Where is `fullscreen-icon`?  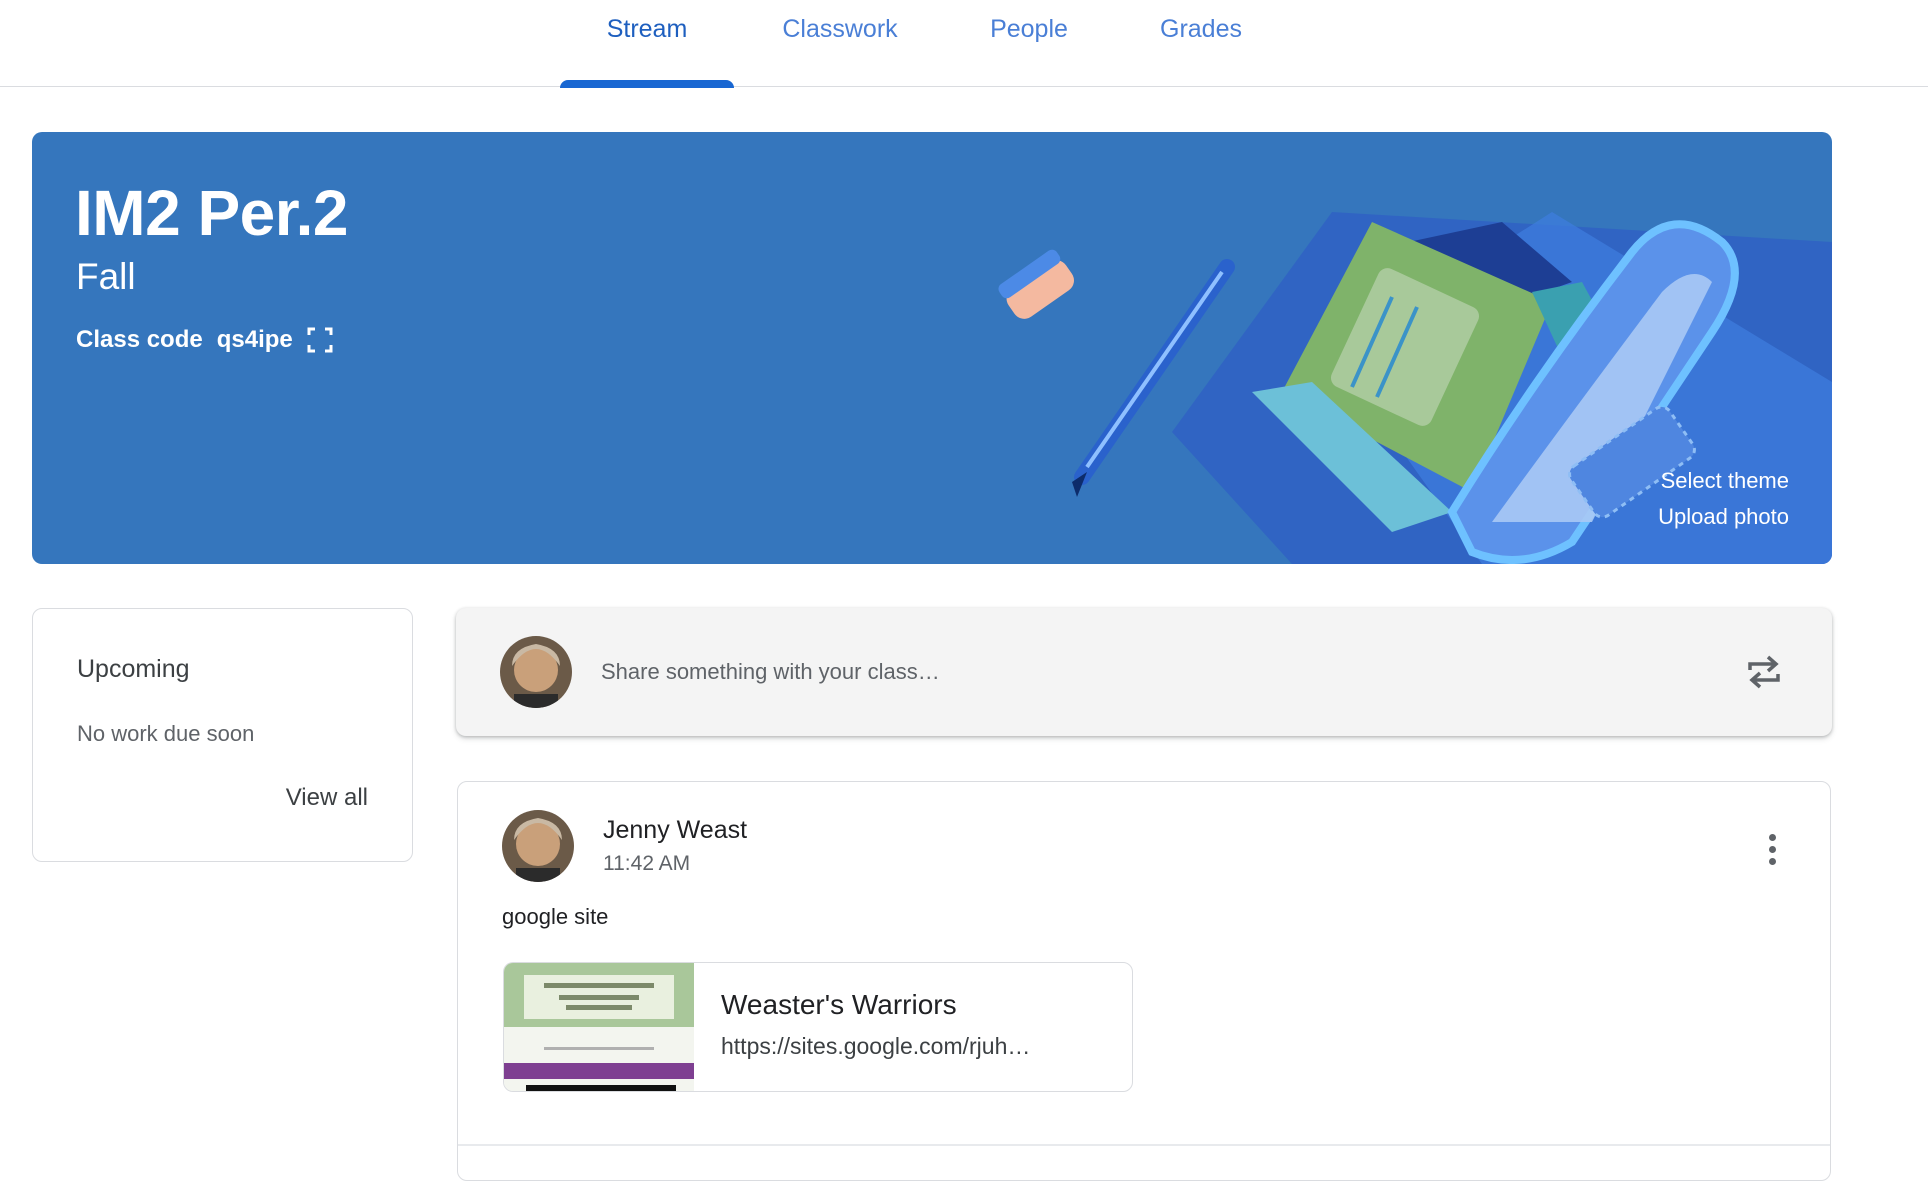 fullscreen-icon is located at coordinates (320, 340).